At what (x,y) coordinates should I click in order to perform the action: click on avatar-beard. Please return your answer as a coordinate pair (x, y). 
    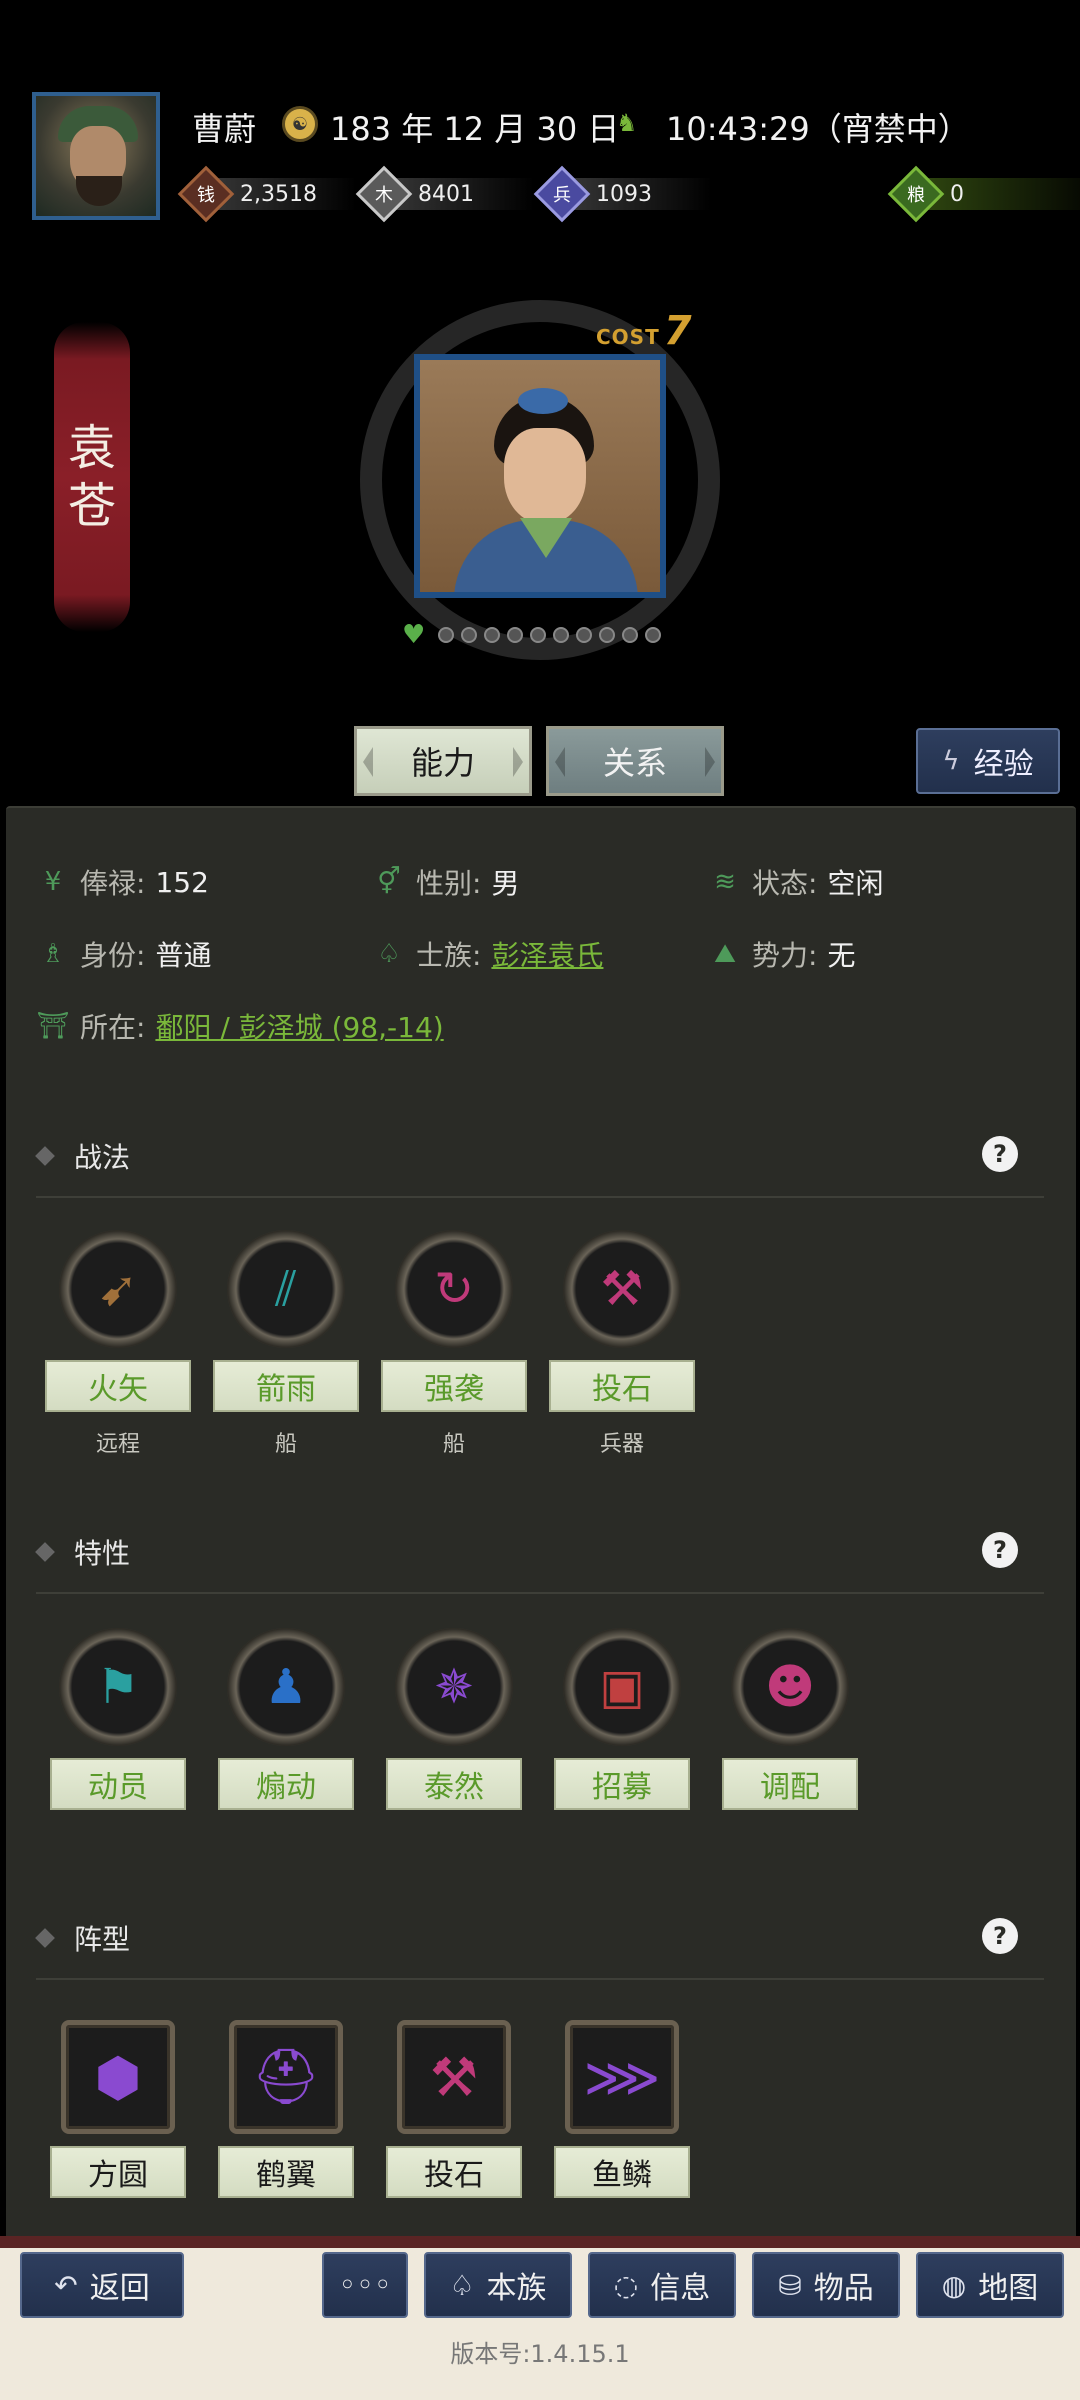
    Looking at the image, I should click on (99, 191).